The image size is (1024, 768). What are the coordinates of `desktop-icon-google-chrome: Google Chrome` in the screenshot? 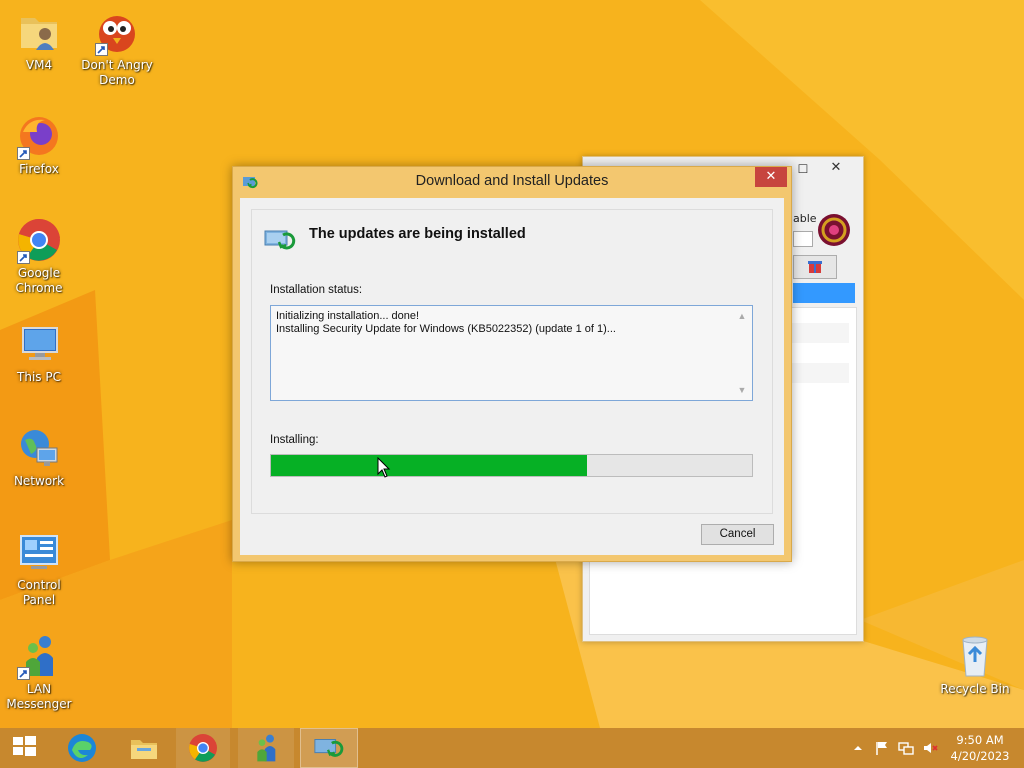 It's located at (39, 256).